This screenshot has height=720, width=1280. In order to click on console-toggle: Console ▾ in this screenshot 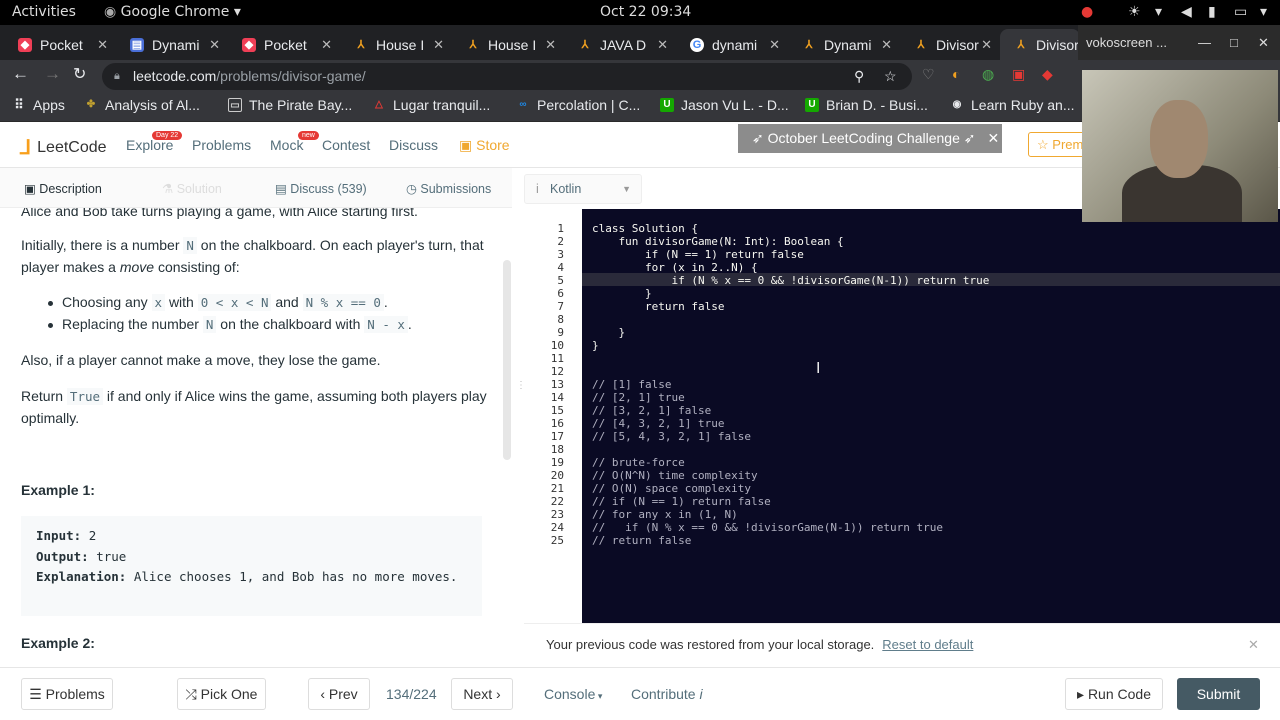, I will do `click(573, 694)`.